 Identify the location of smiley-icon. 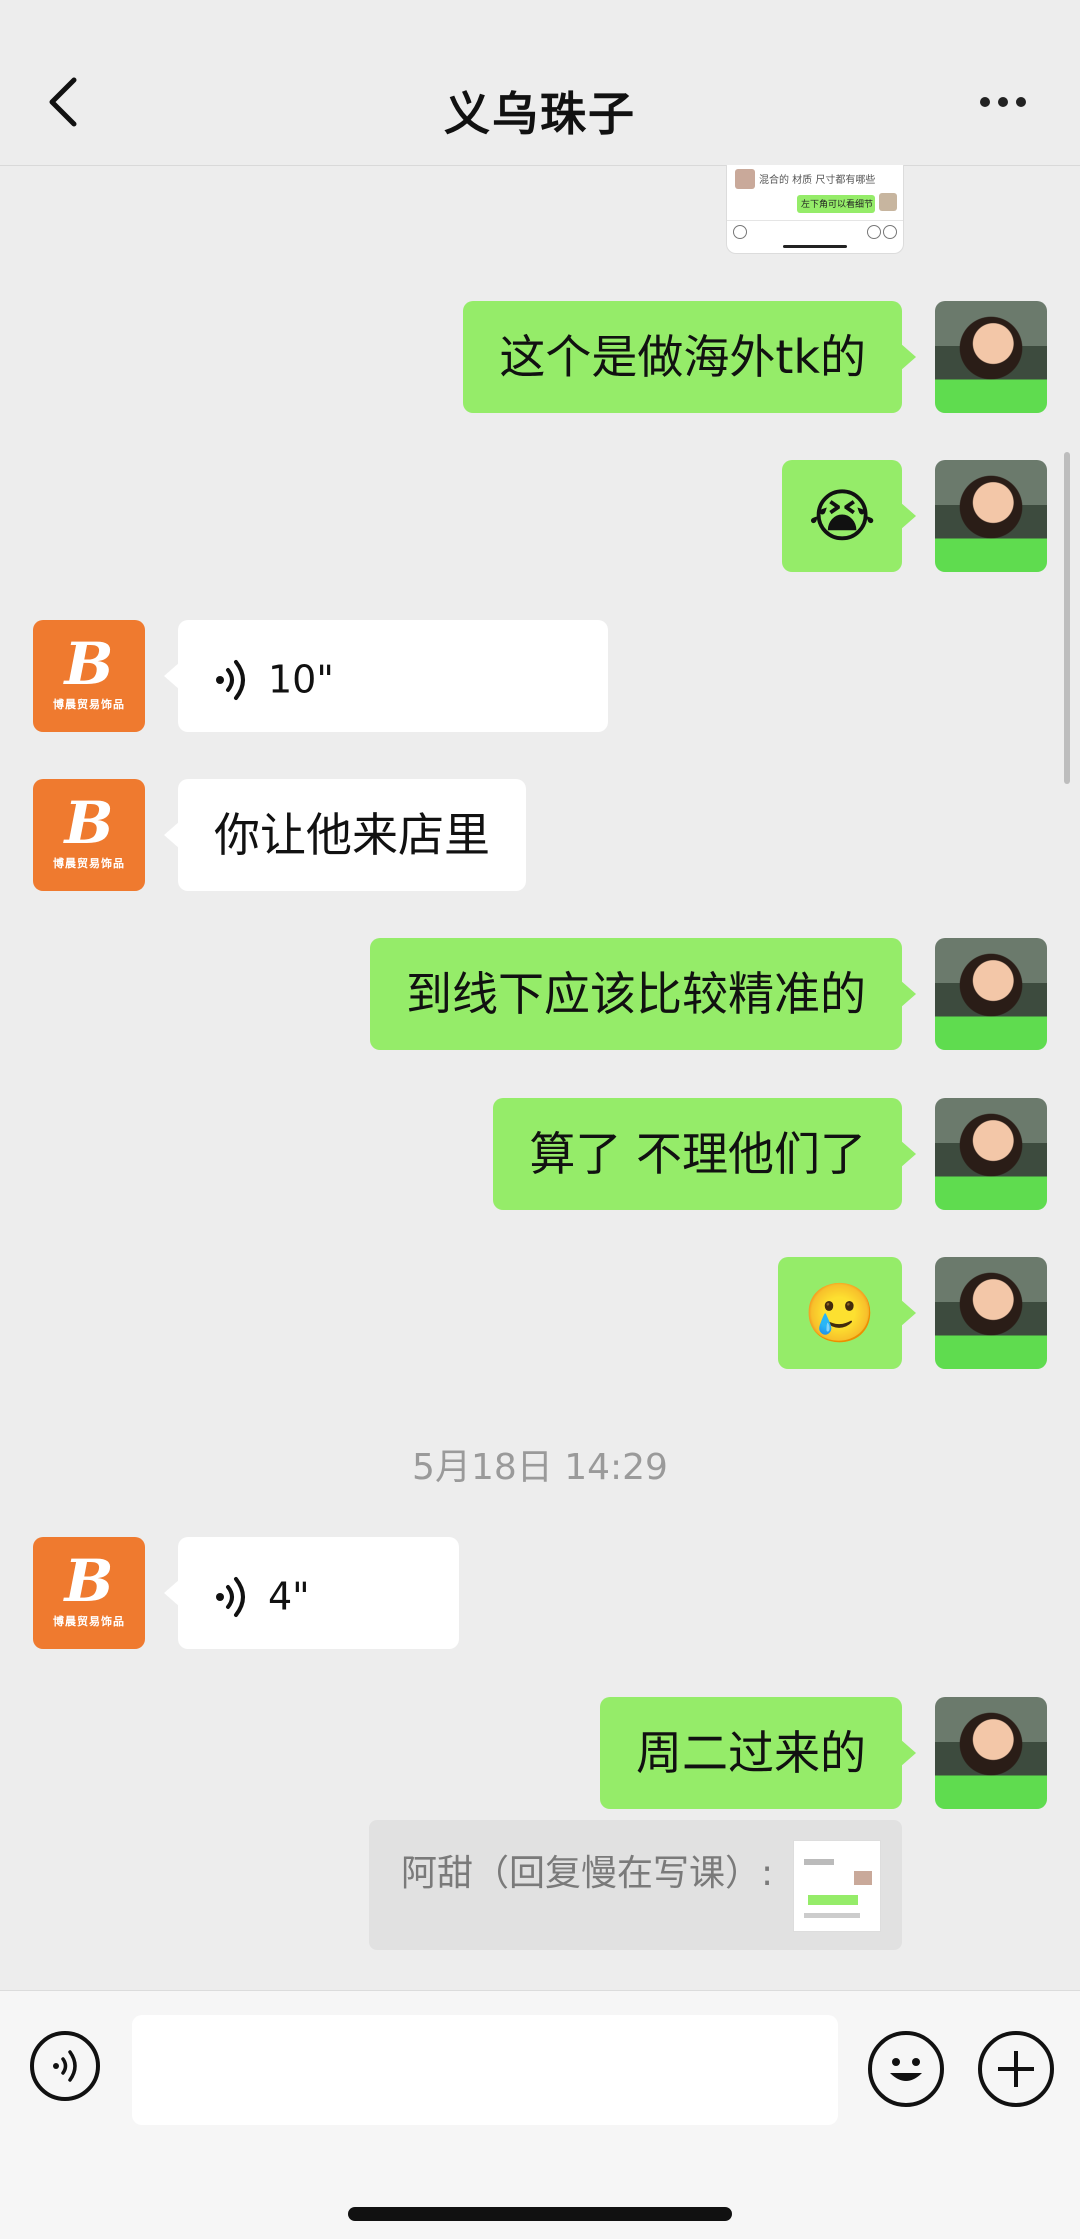
(906, 2069).